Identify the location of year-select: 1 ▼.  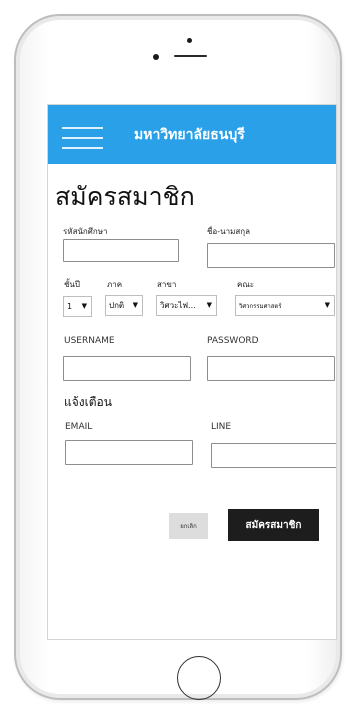
(77, 306).